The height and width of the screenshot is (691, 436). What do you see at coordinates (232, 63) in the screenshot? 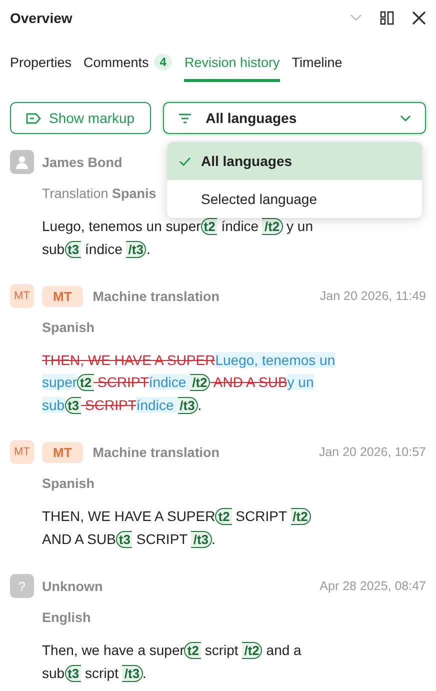
I see `tab: Revision history` at bounding box center [232, 63].